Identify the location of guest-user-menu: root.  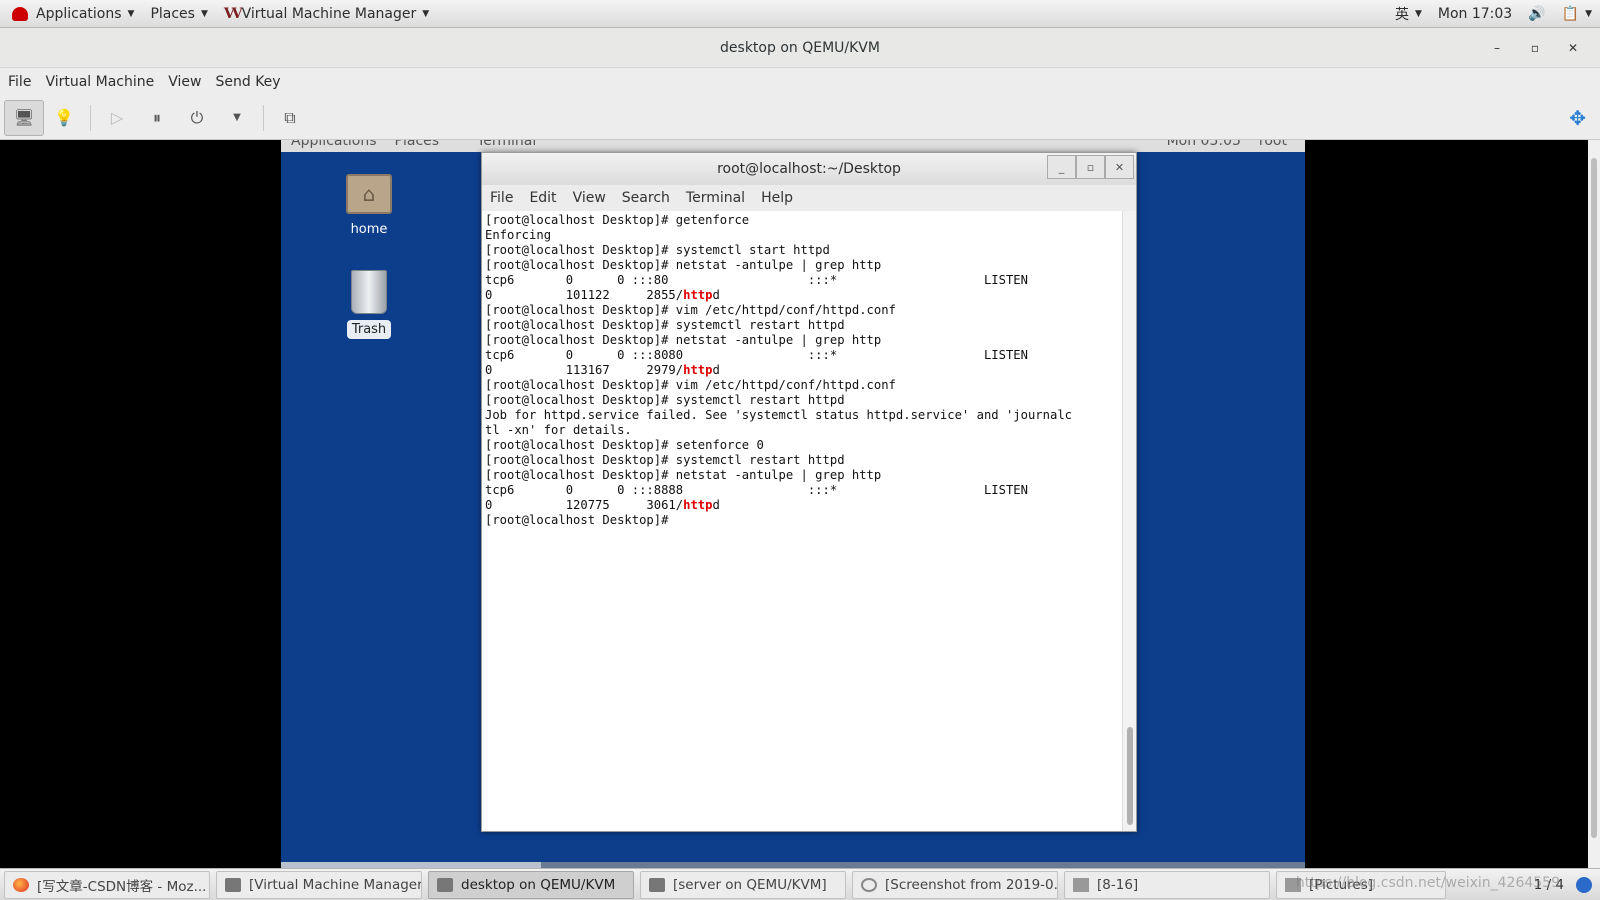
(1273, 144).